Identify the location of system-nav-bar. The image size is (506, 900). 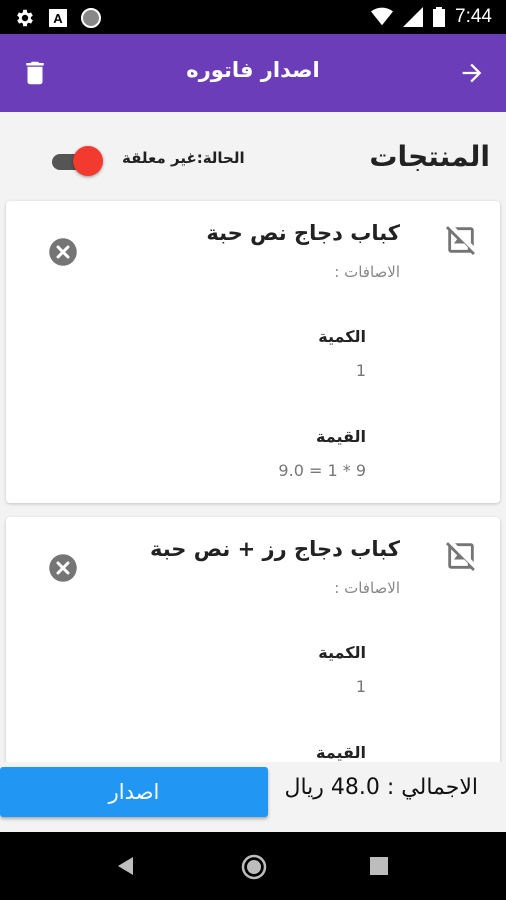
(253, 866).